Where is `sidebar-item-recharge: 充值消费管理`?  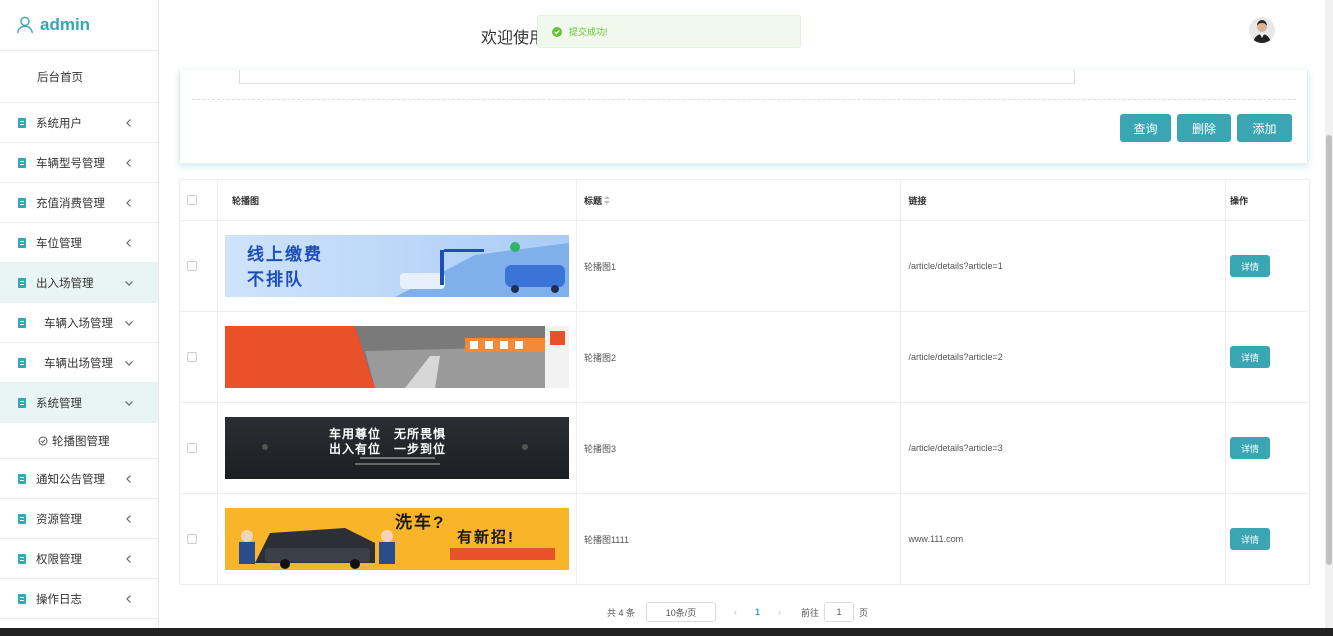
sidebar-item-recharge: 充值消费管理 is located at coordinates (79, 203).